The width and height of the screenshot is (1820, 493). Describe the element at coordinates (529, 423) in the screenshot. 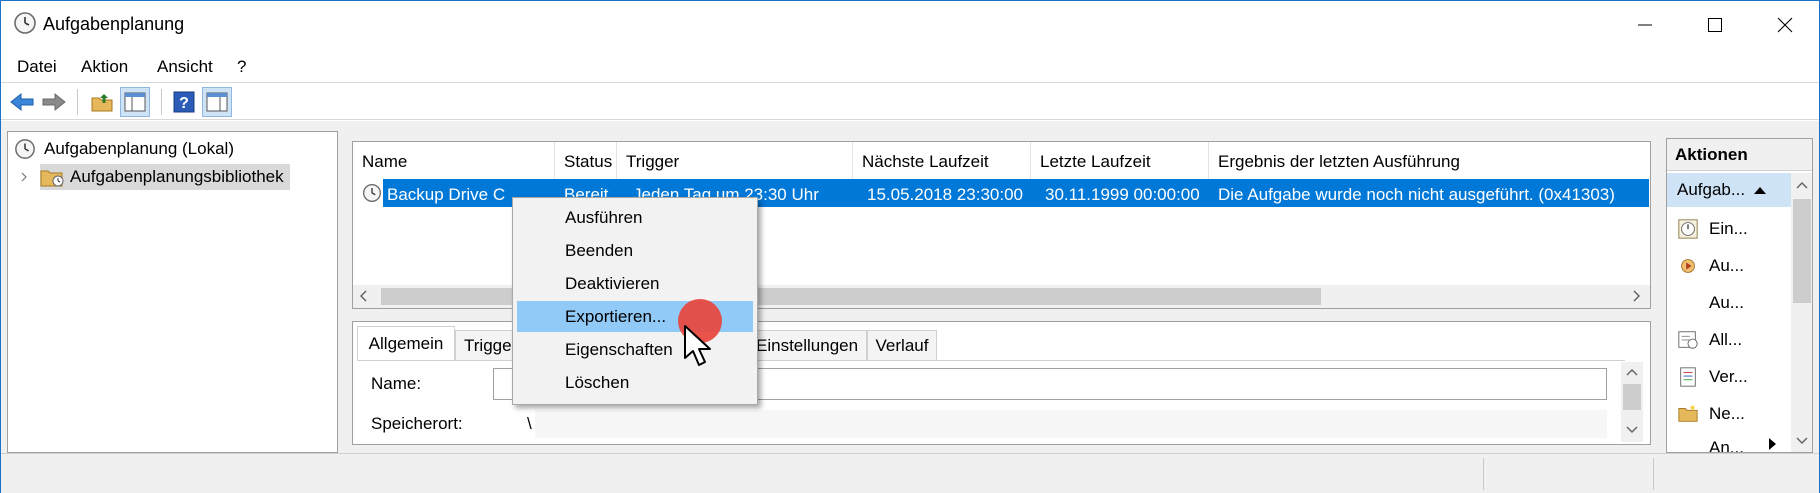

I see `location-value: \` at that location.